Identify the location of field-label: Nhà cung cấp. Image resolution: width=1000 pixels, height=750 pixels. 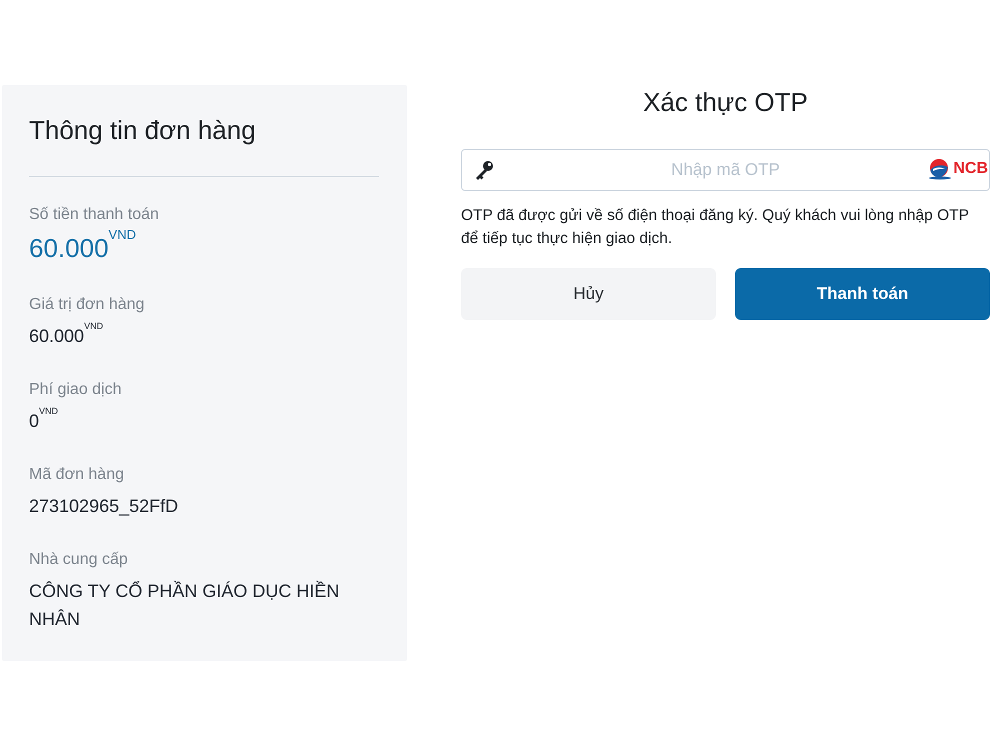
(79, 560).